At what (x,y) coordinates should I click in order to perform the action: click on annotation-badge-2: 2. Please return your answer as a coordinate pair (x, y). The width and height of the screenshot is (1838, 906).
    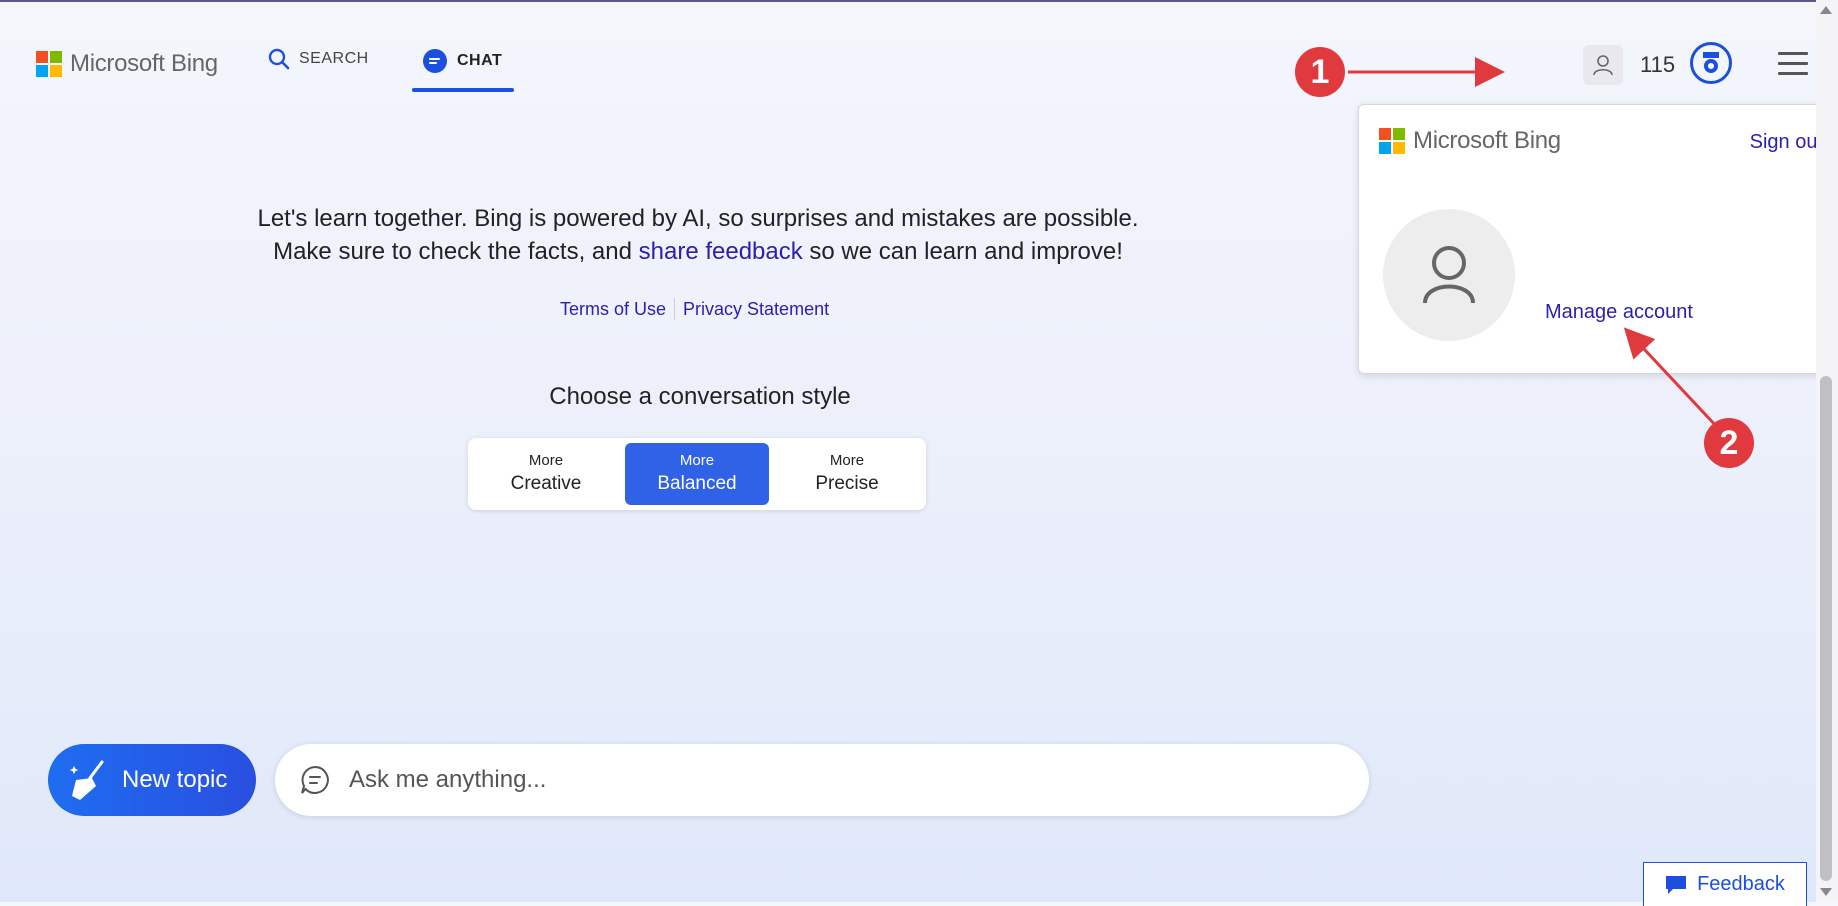
    Looking at the image, I should click on (1729, 443).